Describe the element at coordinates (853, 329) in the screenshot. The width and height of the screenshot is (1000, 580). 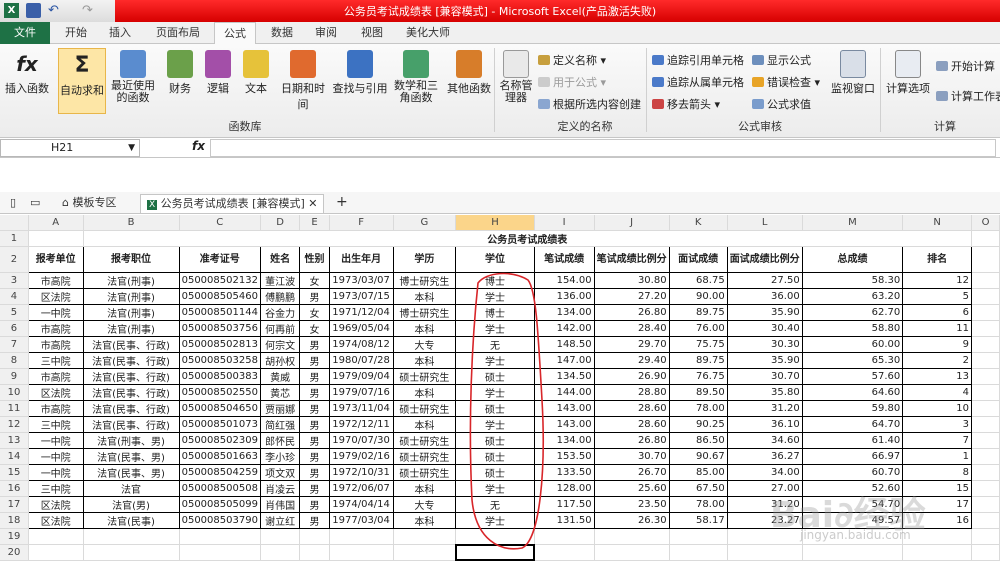
I see `cell: 58.80` at that location.